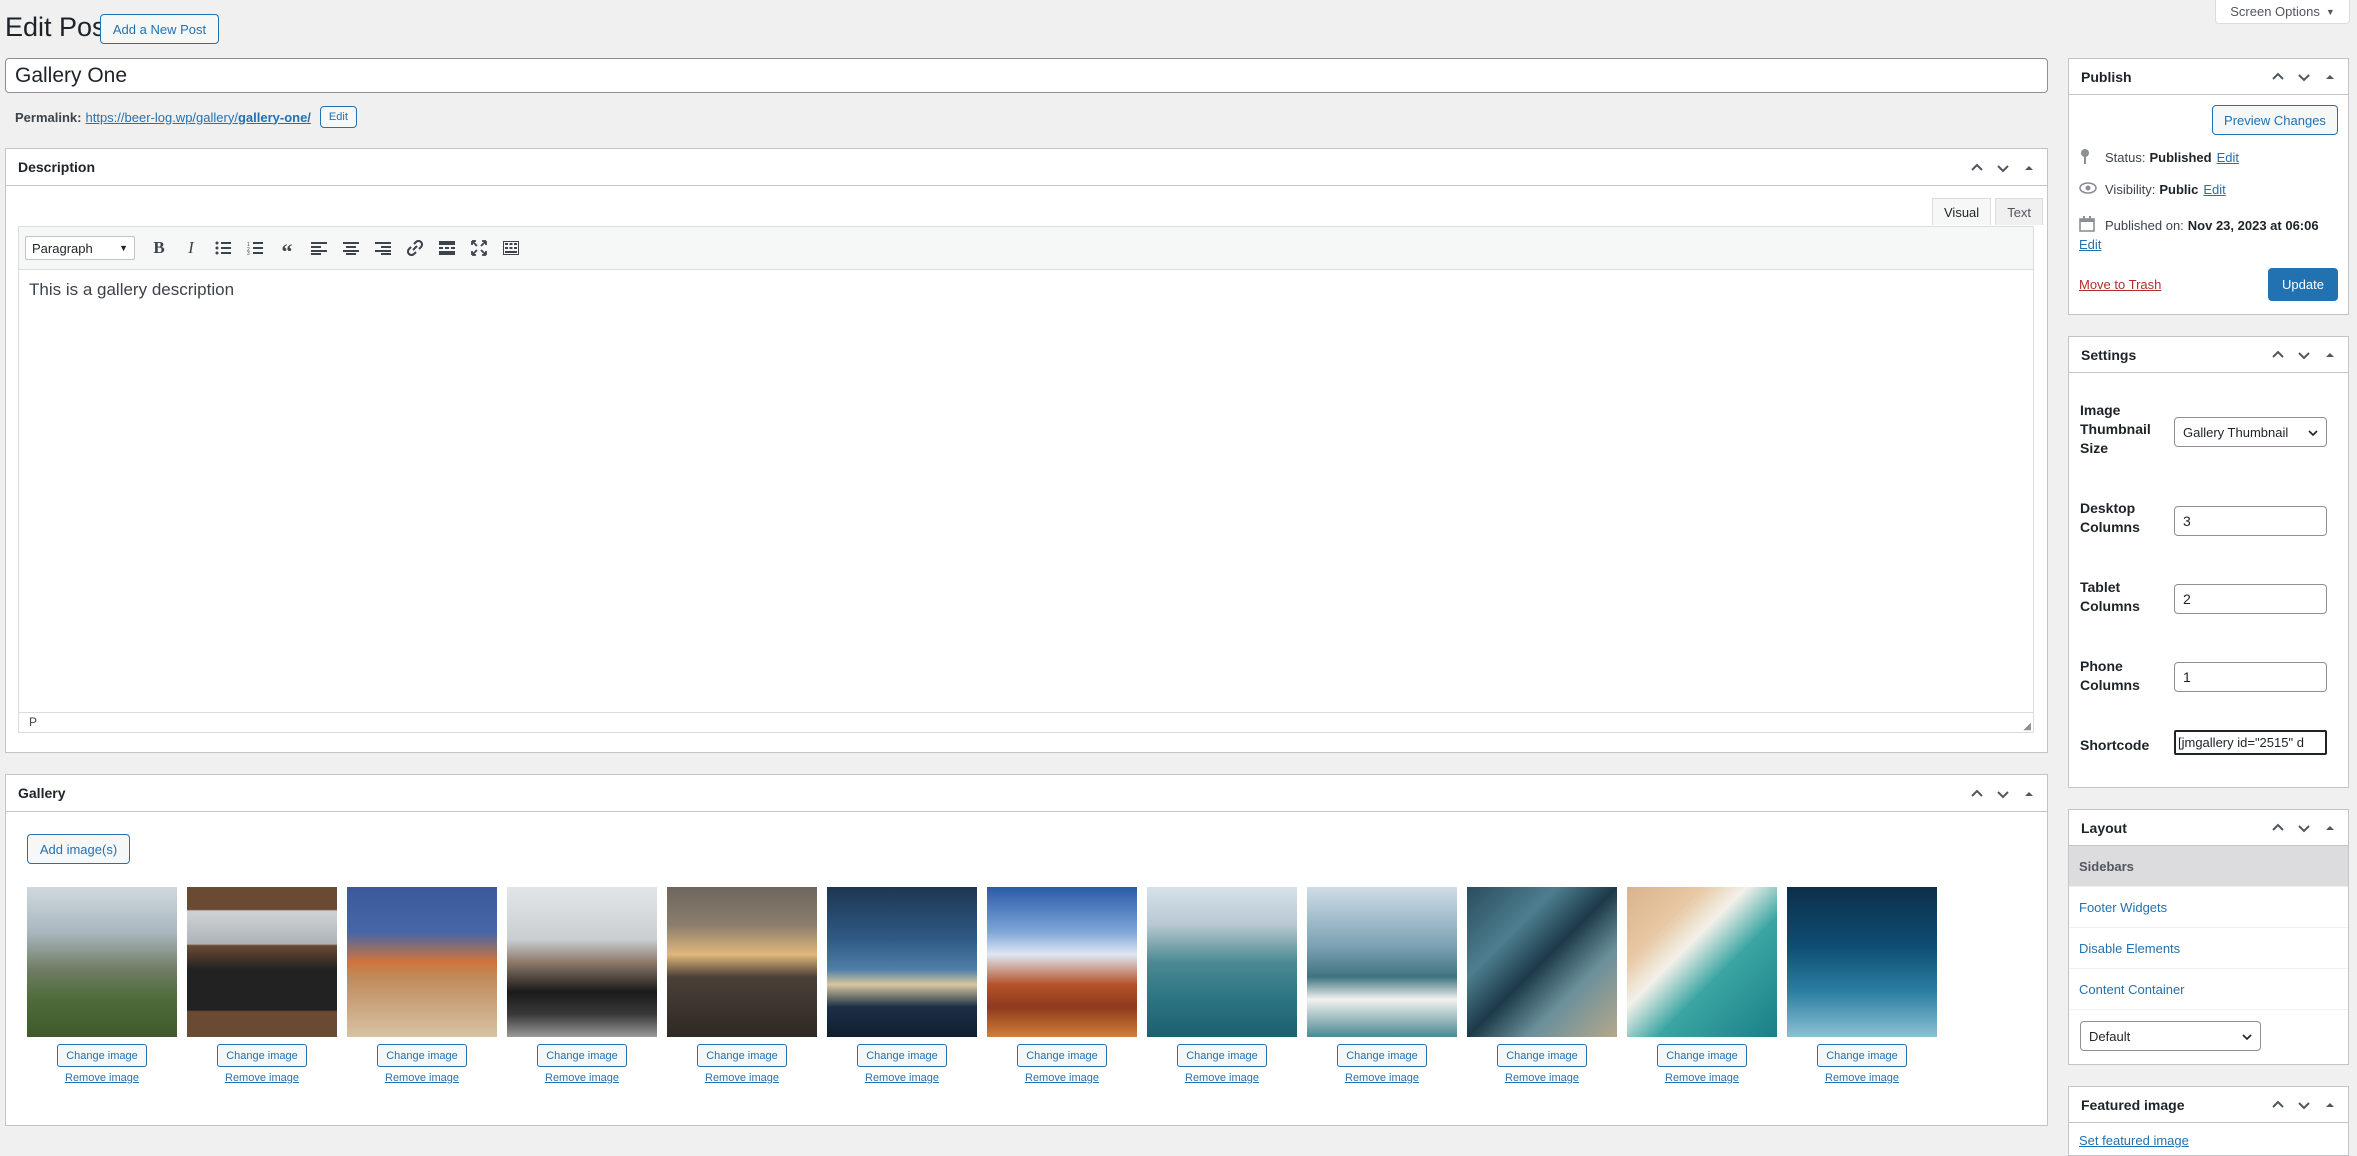 This screenshot has width=2357, height=1156. What do you see at coordinates (2208, 907) in the screenshot?
I see `layout-tab-footer-widgets: Footer Widgets` at bounding box center [2208, 907].